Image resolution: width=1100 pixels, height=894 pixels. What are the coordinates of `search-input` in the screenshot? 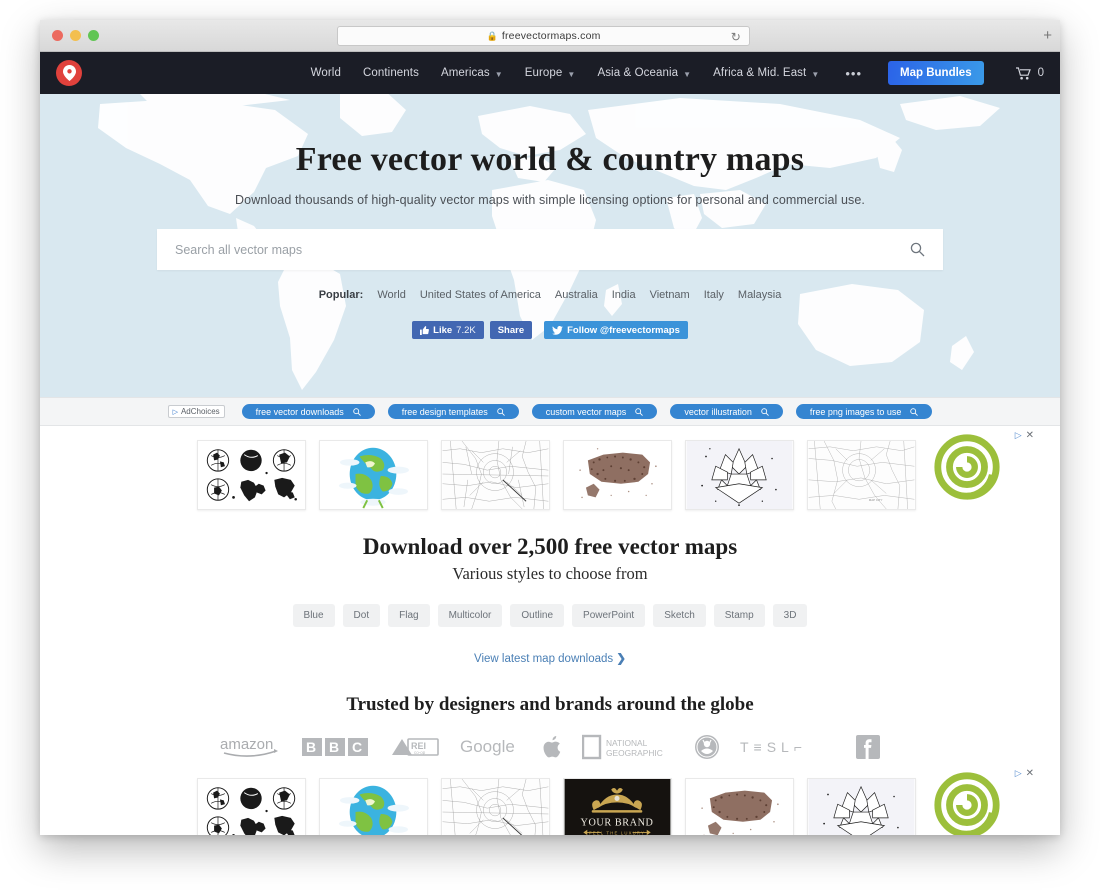 It's located at (542, 249).